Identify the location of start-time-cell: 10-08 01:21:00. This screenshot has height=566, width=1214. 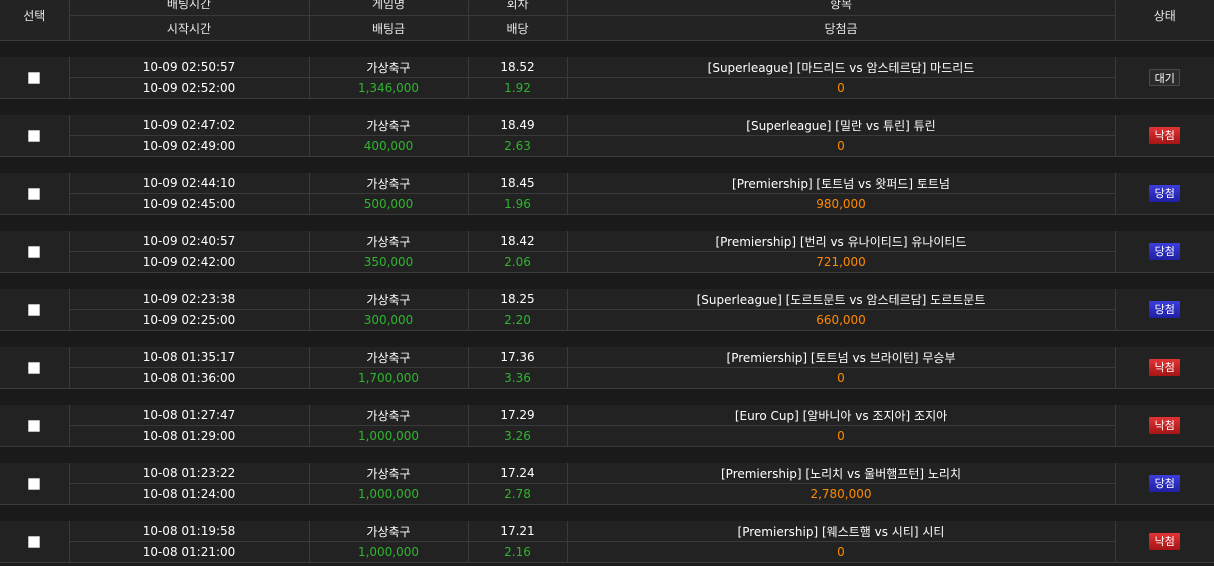
(189, 552).